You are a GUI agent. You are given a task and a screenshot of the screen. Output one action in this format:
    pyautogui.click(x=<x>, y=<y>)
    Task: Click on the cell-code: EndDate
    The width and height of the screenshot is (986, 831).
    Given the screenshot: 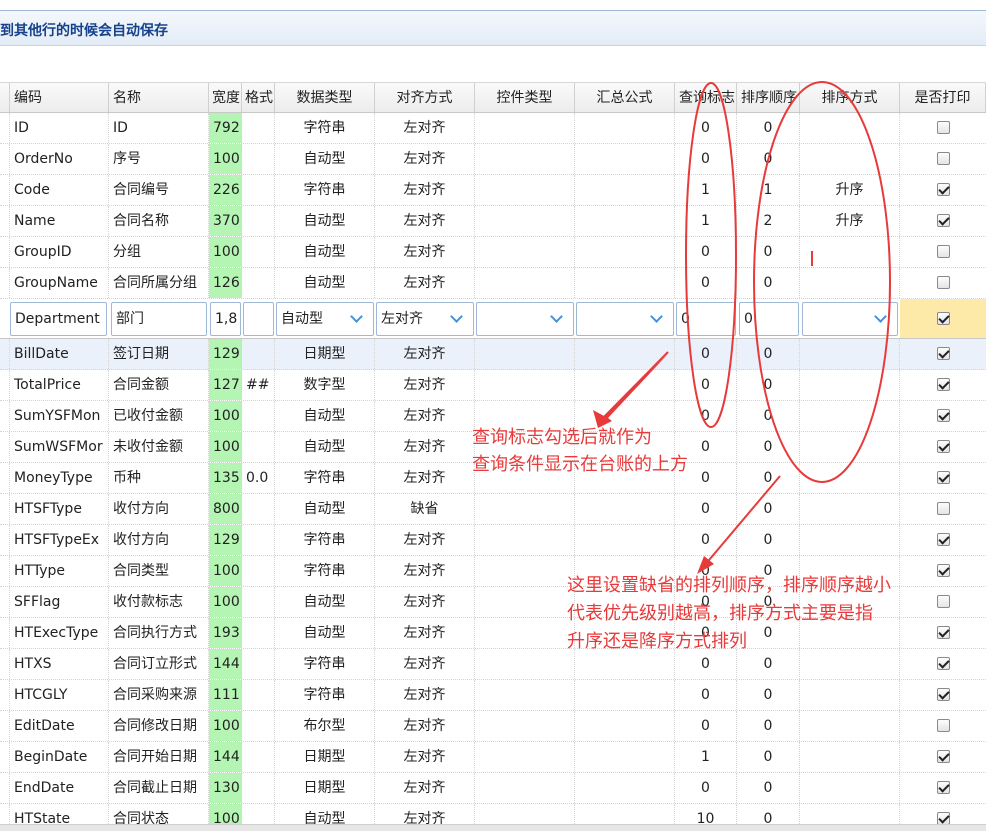 What is the action you would take?
    pyautogui.click(x=59, y=788)
    